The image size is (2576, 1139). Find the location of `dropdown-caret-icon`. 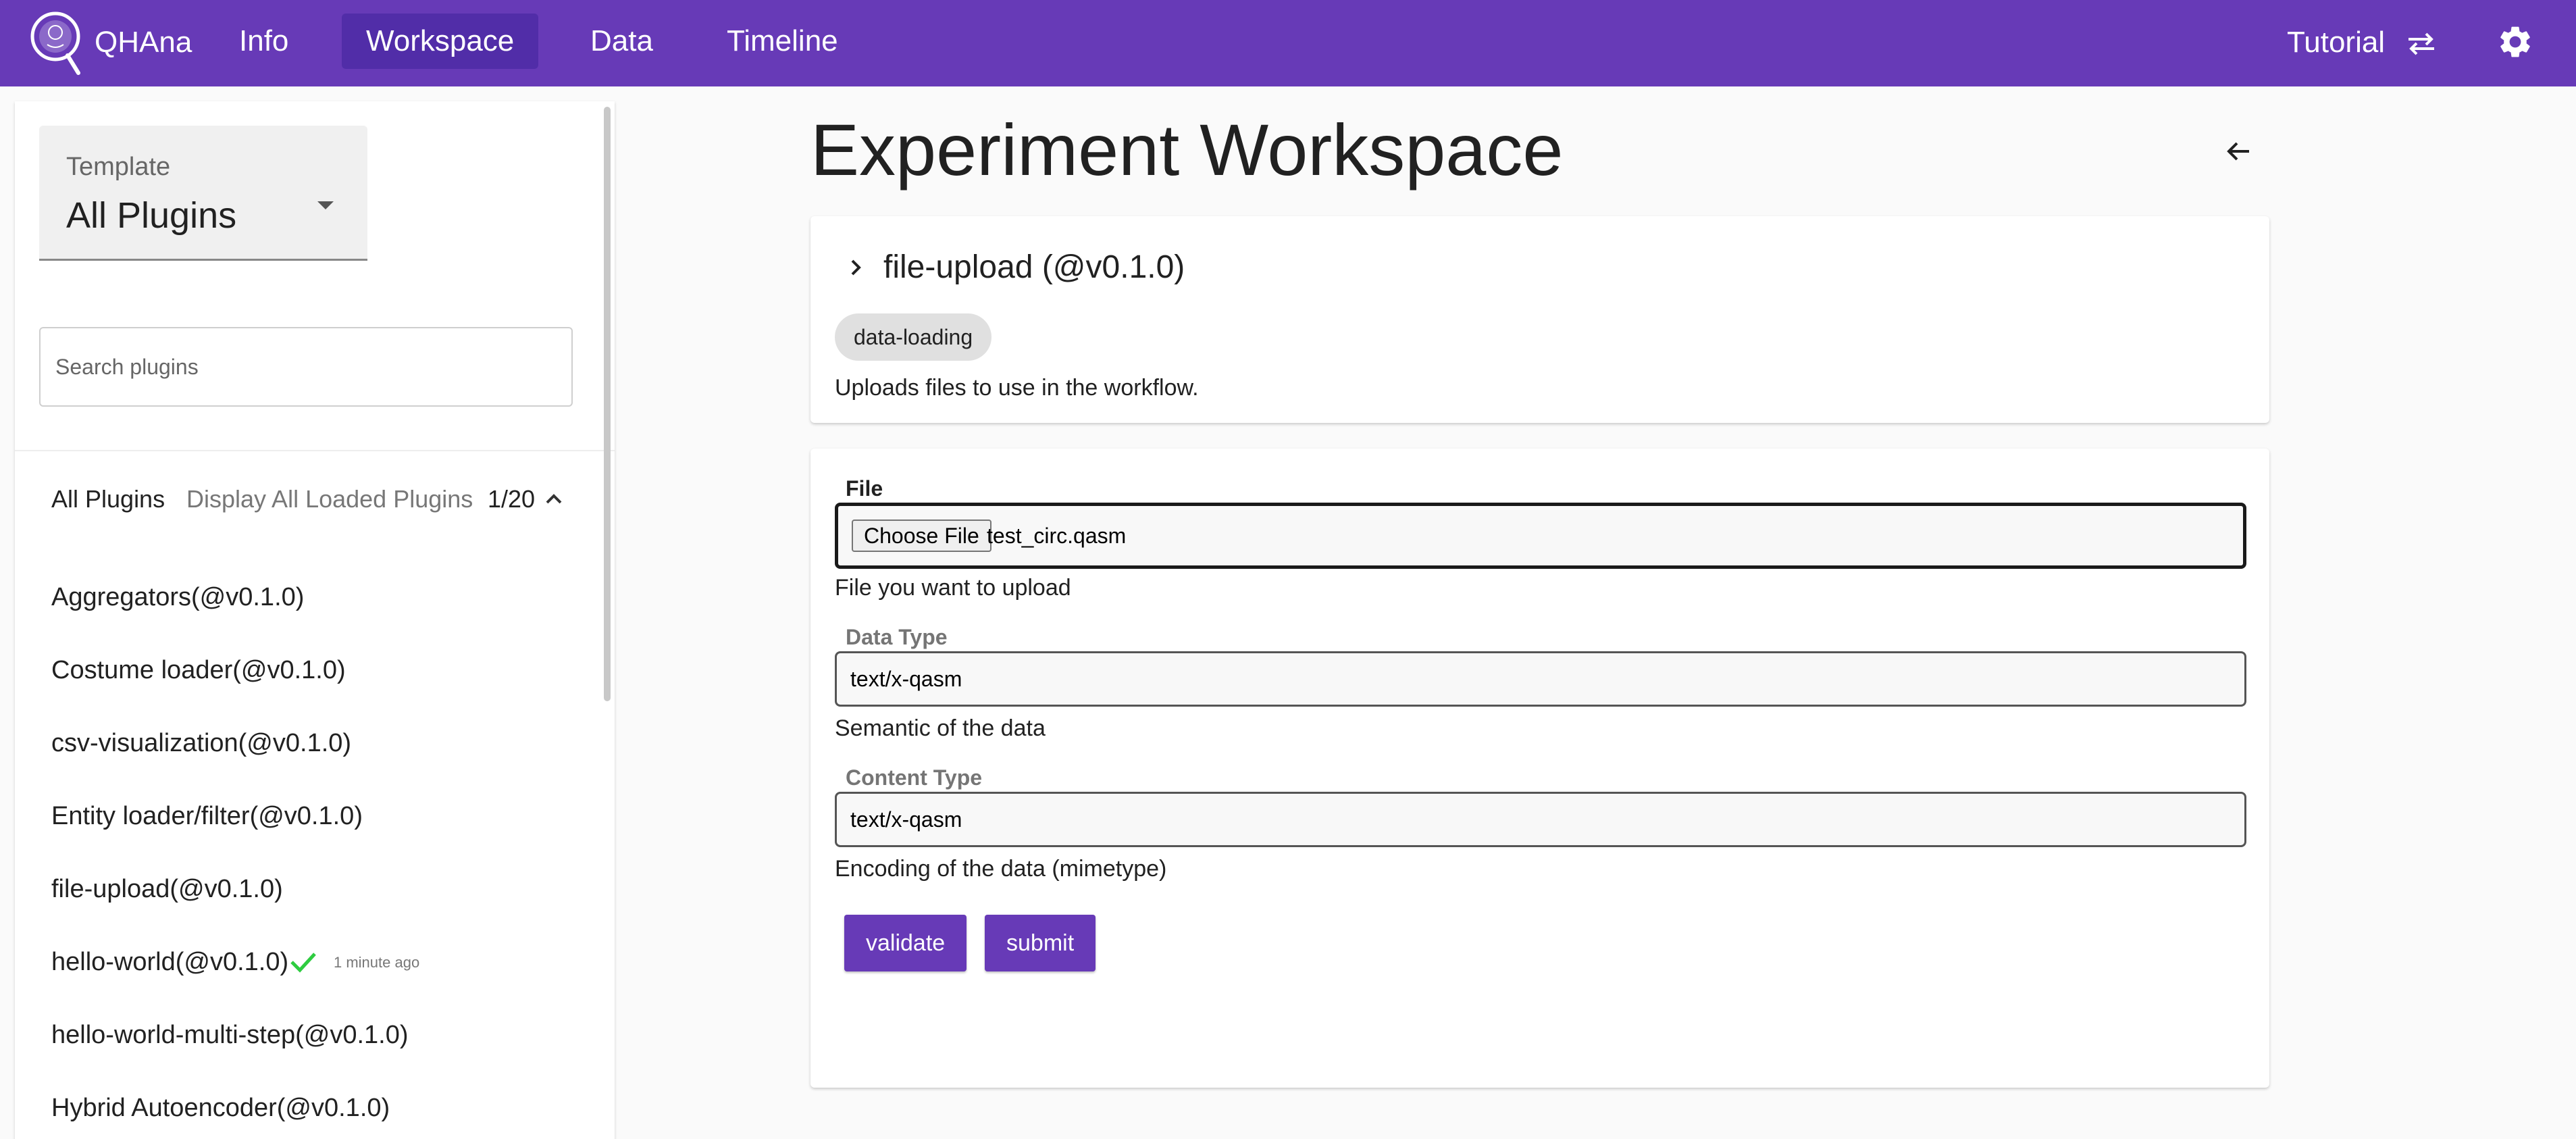

dropdown-caret-icon is located at coordinates (325, 205).